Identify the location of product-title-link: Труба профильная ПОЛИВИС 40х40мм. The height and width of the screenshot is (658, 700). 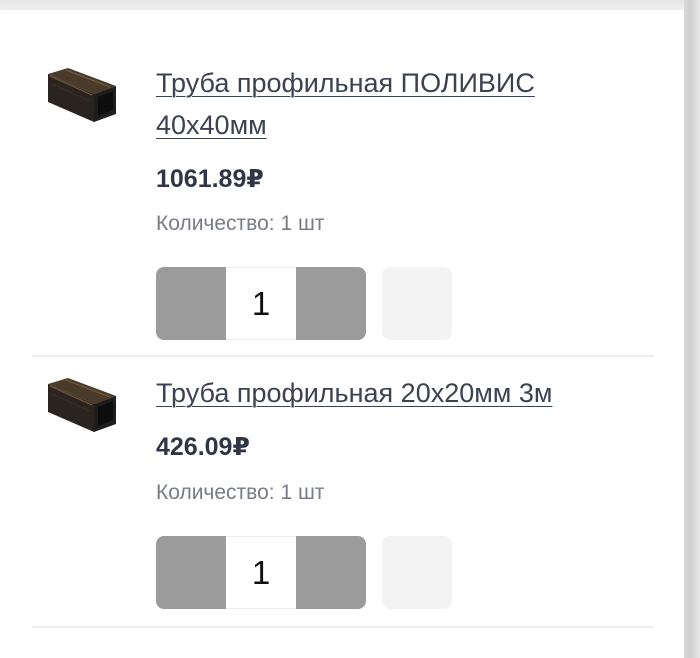
(386, 104).